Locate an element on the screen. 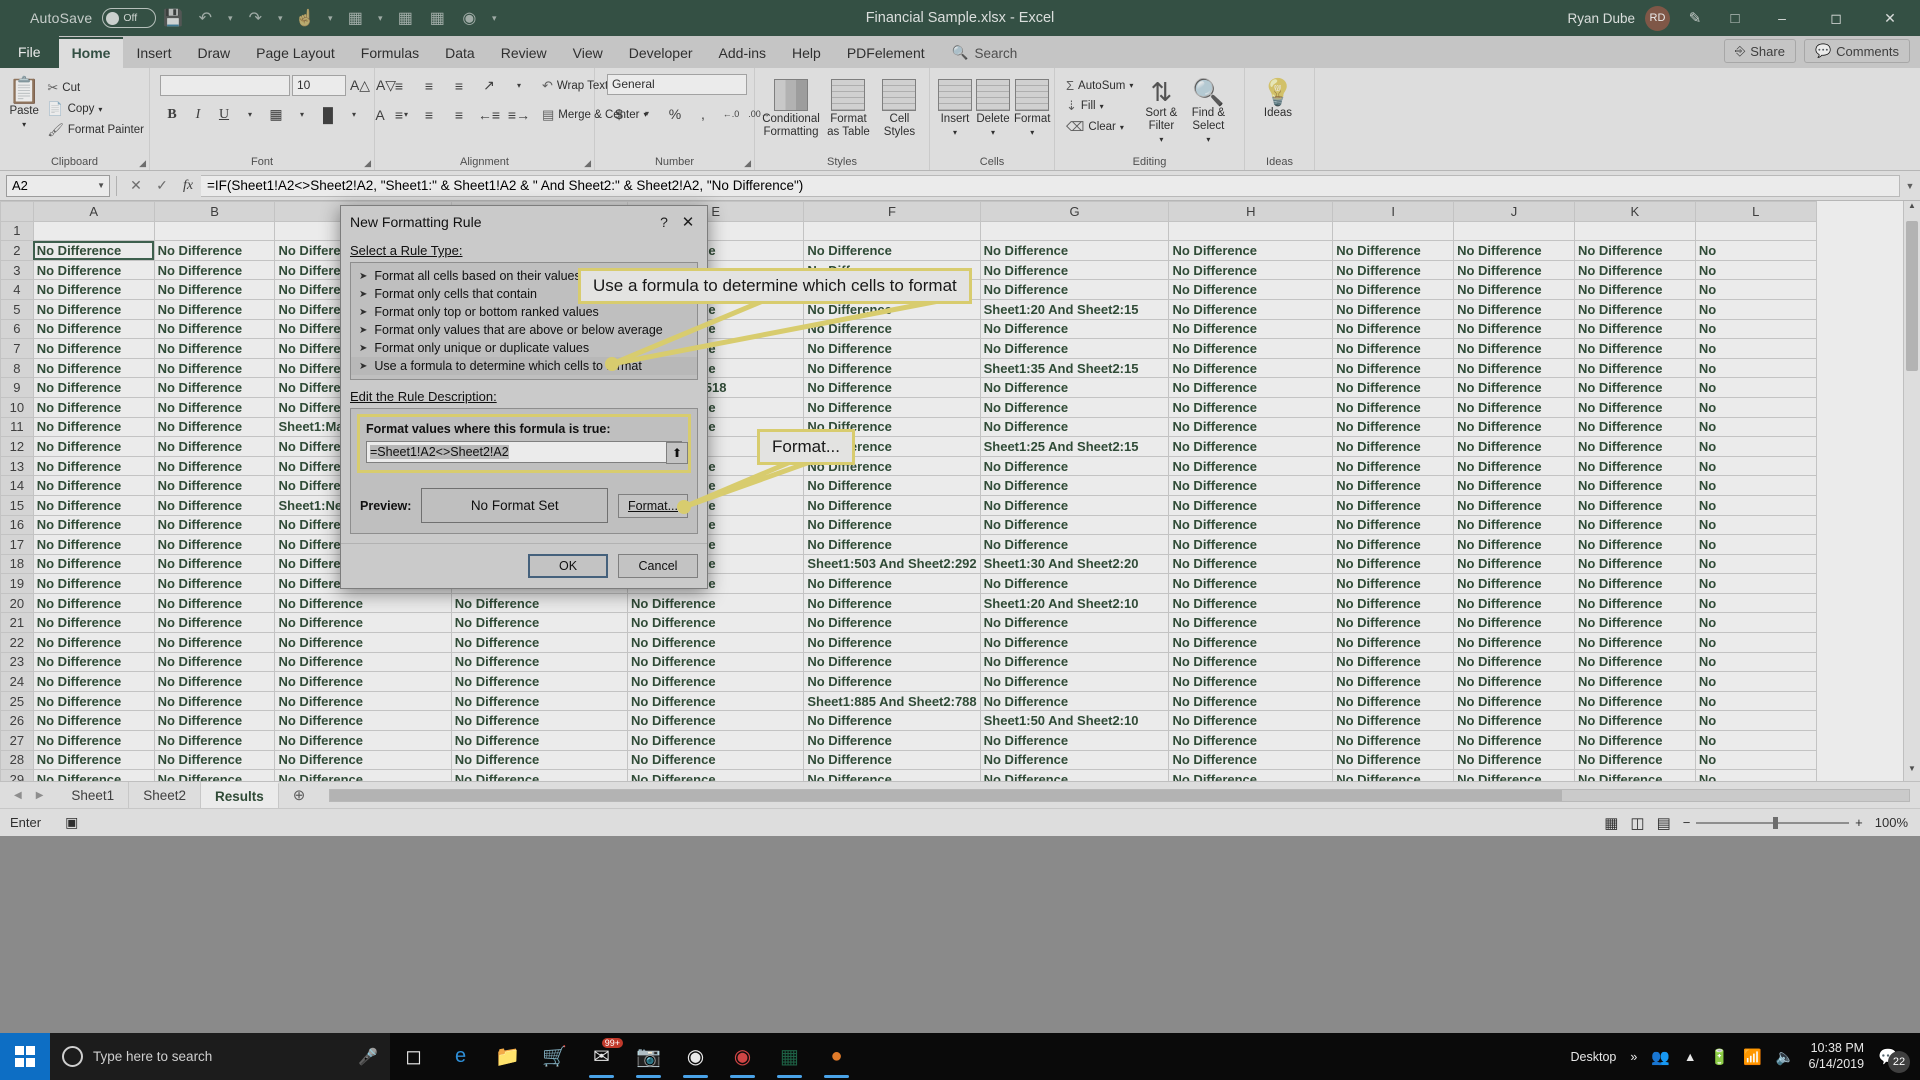 The height and width of the screenshot is (1080, 1920). cell-G4: No Difference is located at coordinates (1074, 289).